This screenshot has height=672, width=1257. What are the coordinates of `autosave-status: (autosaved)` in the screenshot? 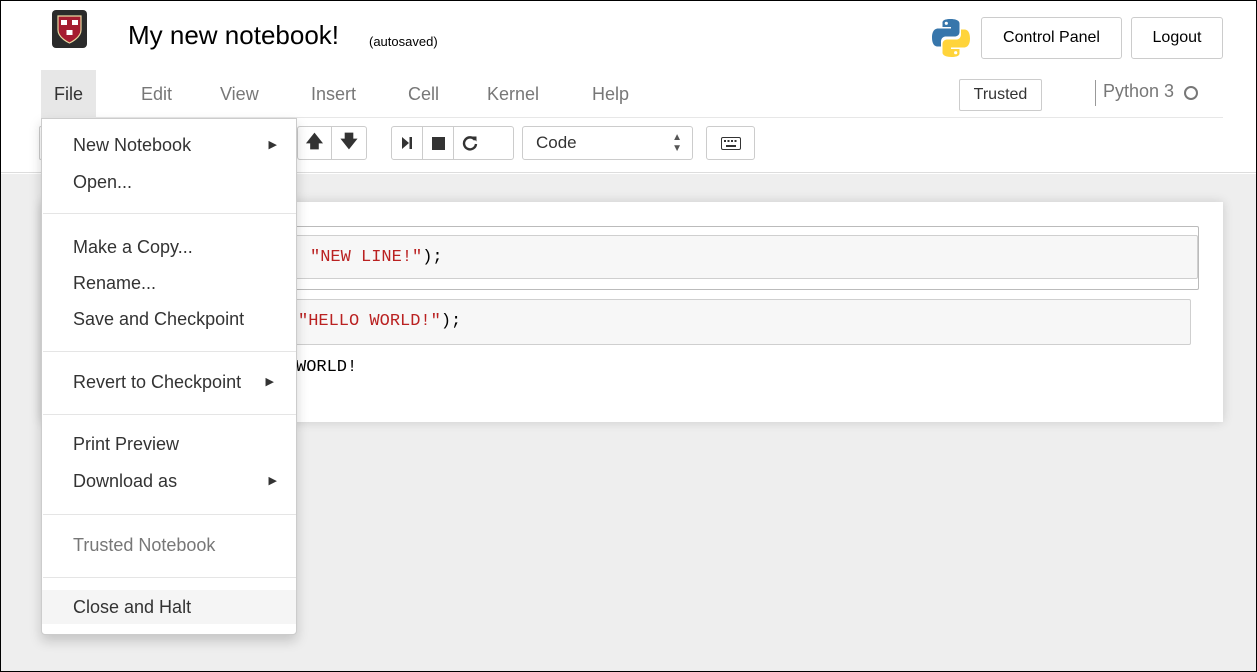 It's located at (403, 41).